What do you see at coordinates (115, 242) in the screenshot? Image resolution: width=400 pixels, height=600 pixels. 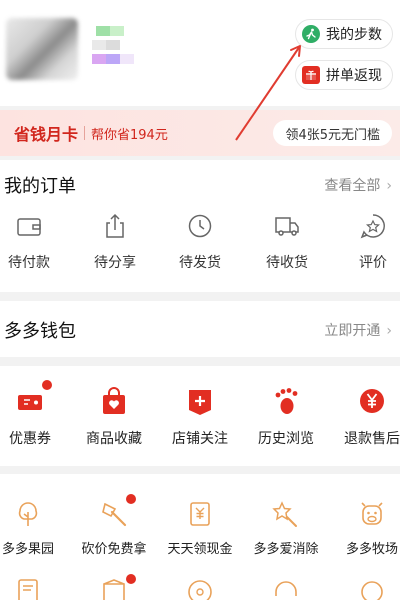 I see `order-status-pending-share: 待分享` at bounding box center [115, 242].